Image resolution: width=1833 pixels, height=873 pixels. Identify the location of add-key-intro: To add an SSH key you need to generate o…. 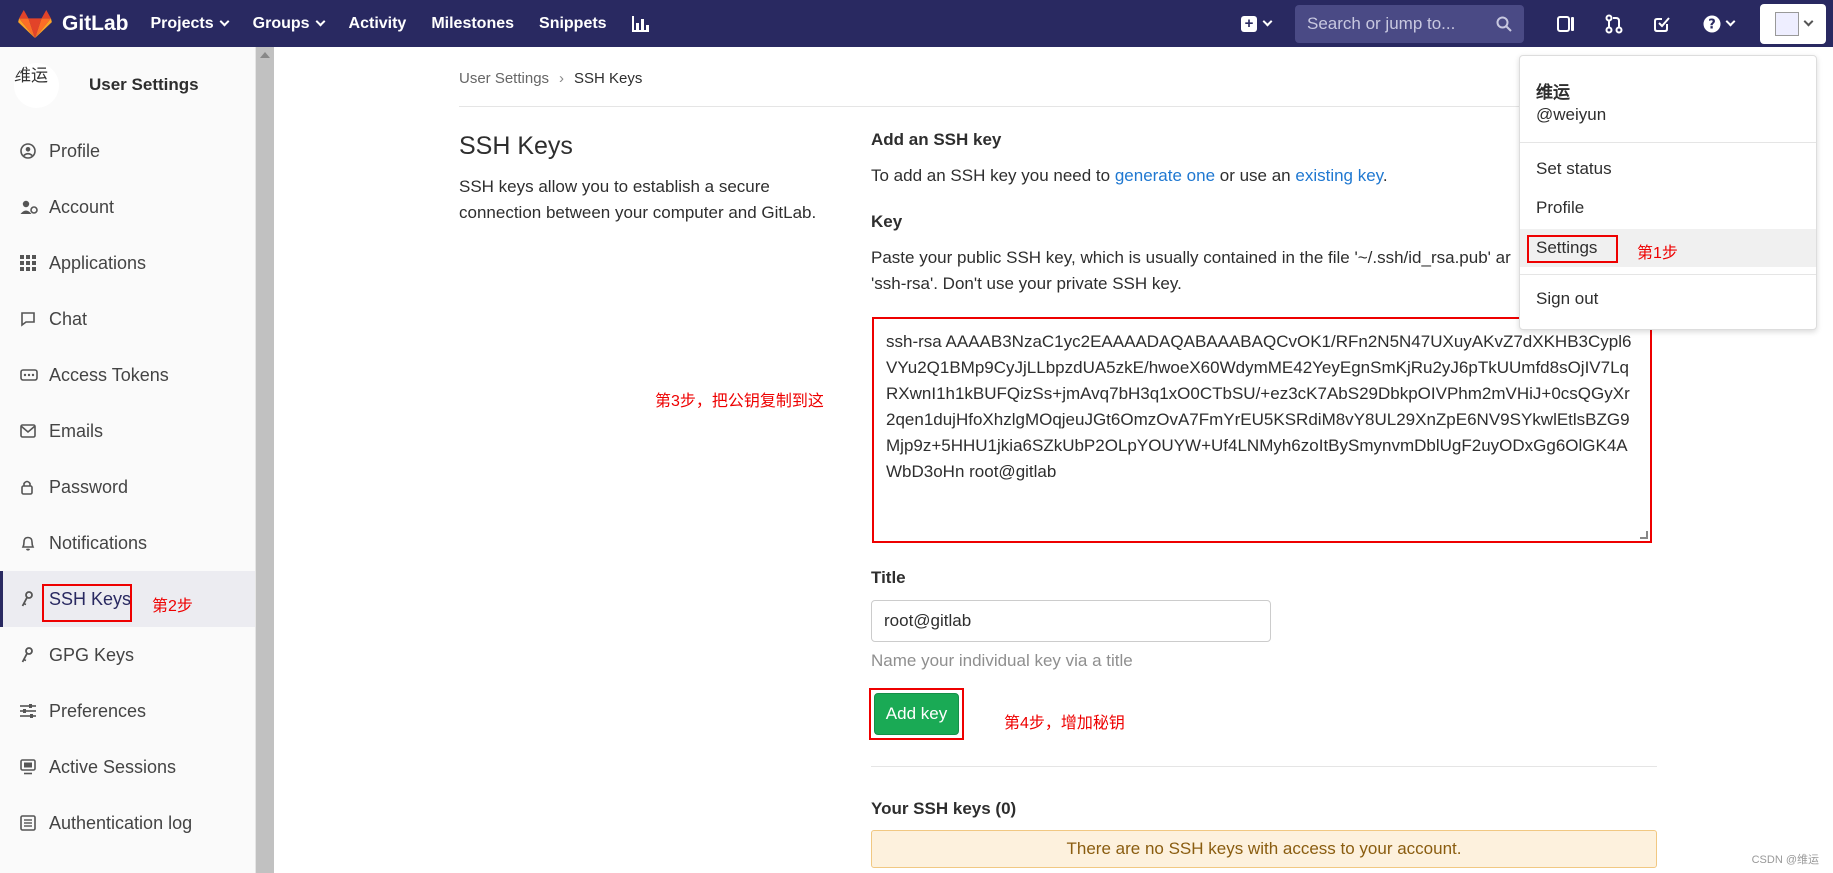
(1129, 176).